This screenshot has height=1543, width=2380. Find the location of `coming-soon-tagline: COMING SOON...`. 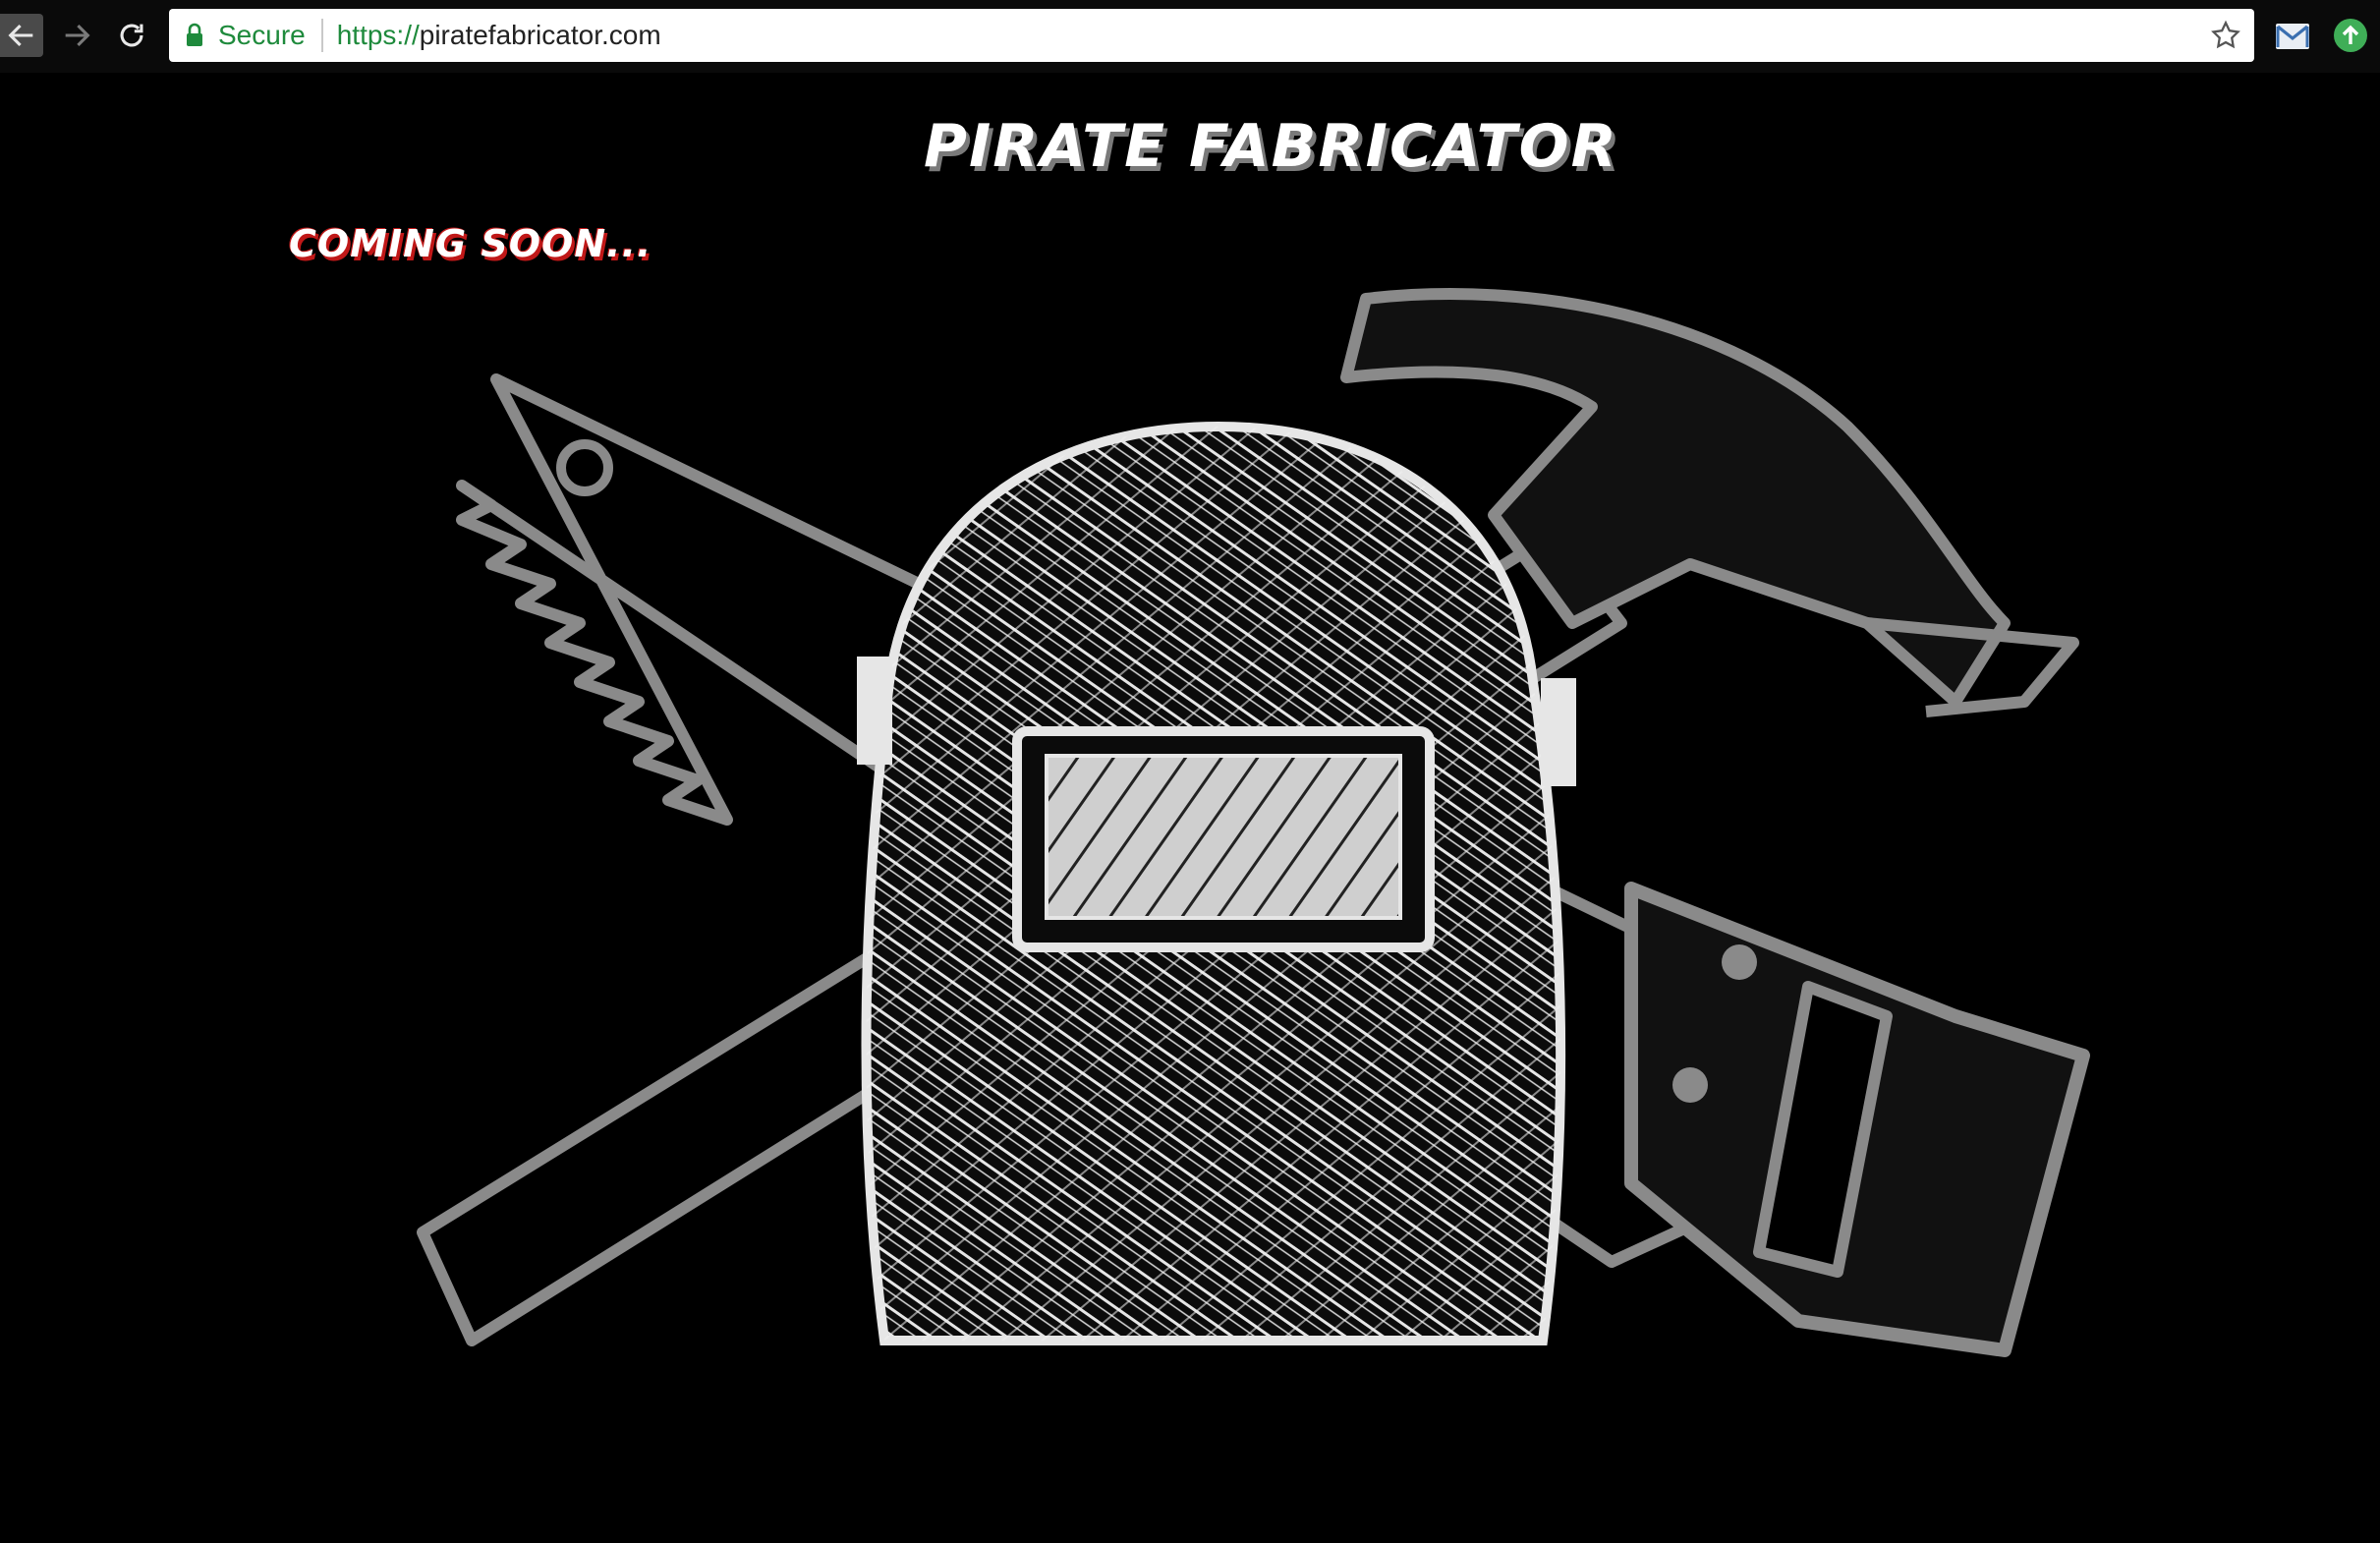

coming-soon-tagline: COMING SOON... is located at coordinates (470, 243).